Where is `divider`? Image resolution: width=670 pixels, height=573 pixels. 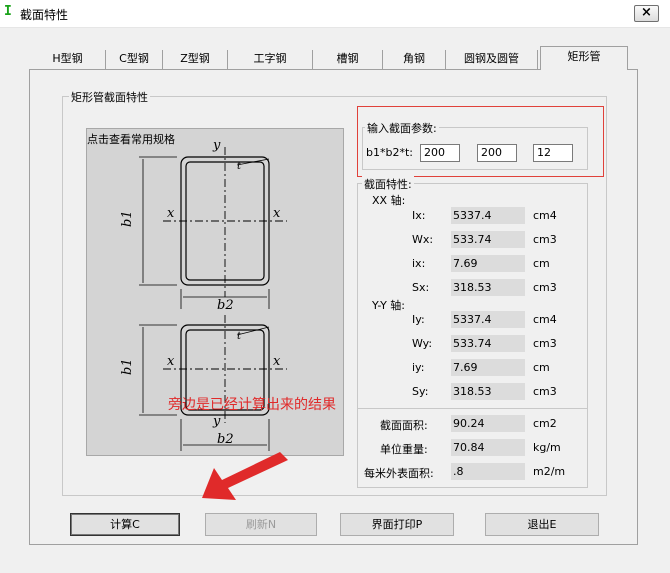 divider is located at coordinates (472, 408).